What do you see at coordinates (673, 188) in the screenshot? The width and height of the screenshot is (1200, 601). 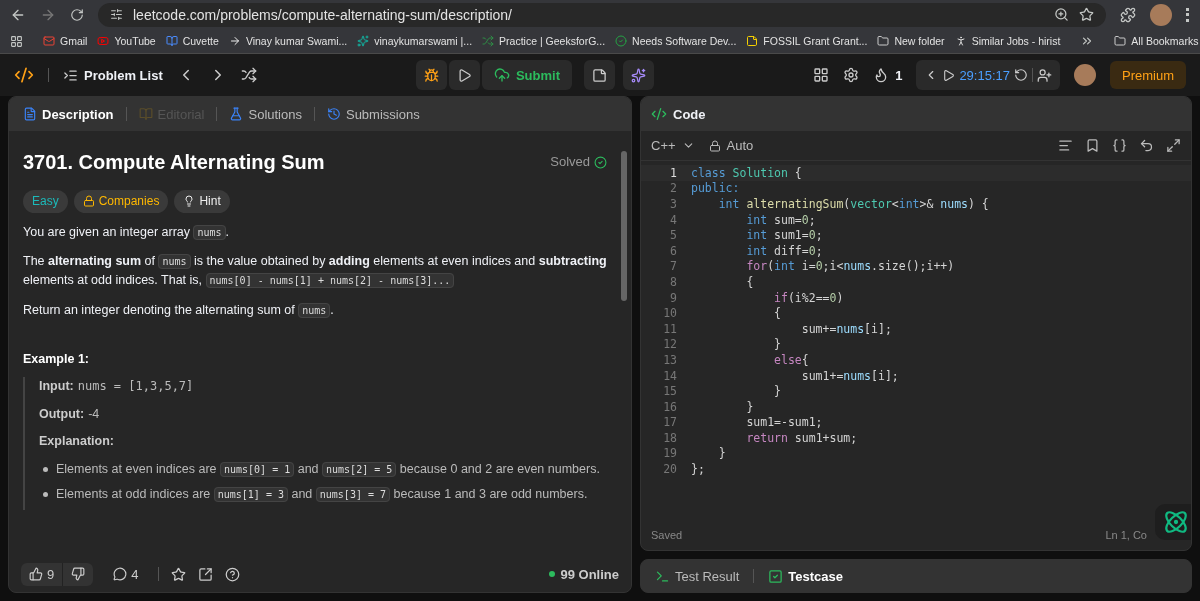 I see `line-number: 2` at bounding box center [673, 188].